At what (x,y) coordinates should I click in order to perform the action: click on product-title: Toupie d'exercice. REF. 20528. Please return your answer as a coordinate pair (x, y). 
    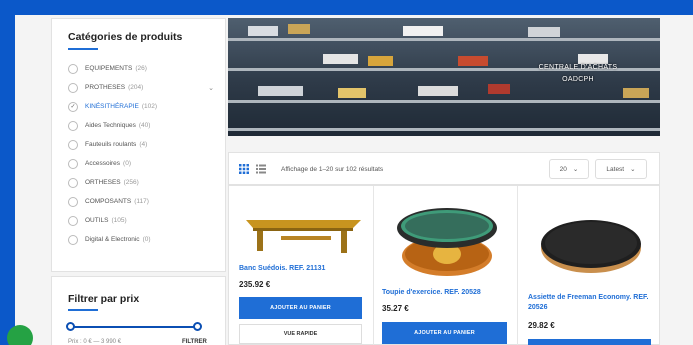
    Looking at the image, I should click on (447, 293).